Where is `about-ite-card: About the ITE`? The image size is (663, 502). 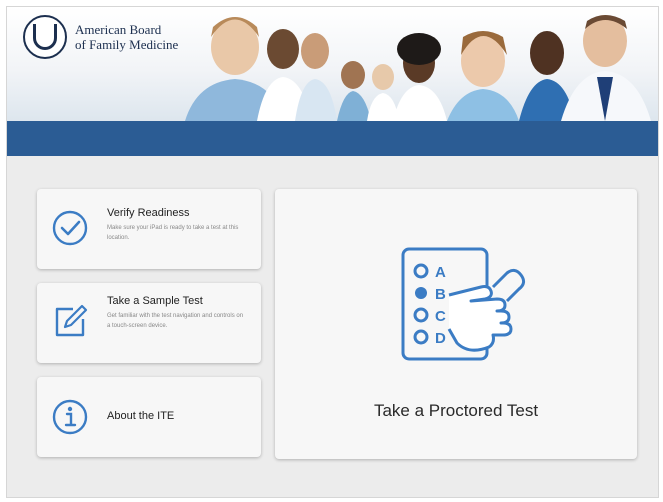
about-ite-card: About the ITE is located at coordinates (149, 417).